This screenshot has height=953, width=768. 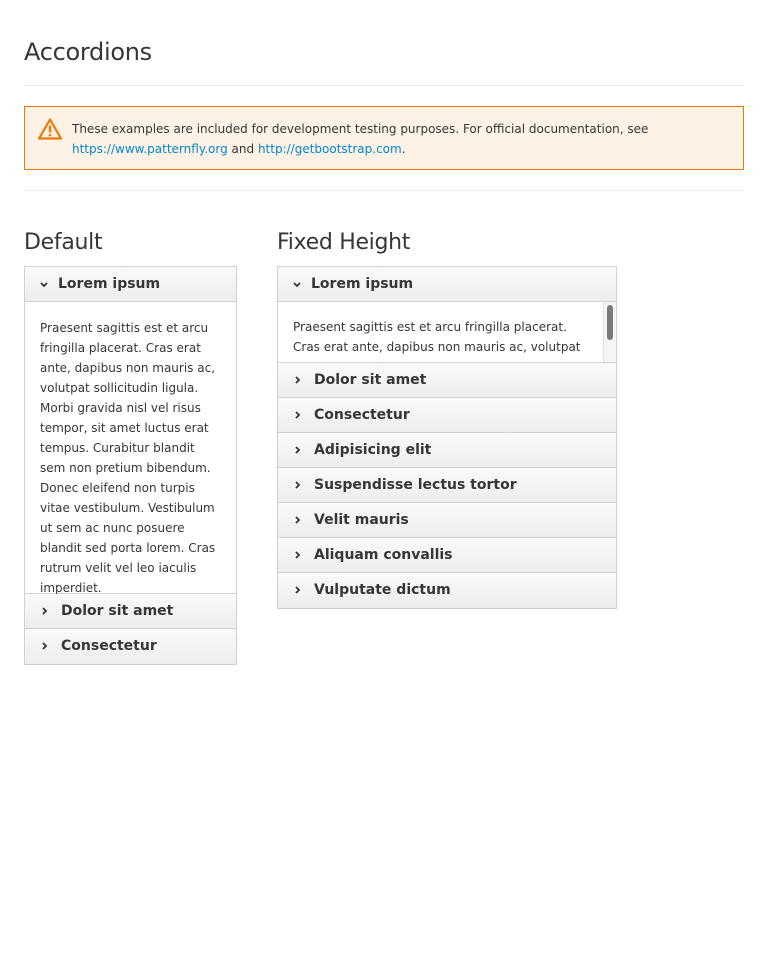 I want to click on section-title-fixed-height: Fixed Height, so click(x=344, y=242).